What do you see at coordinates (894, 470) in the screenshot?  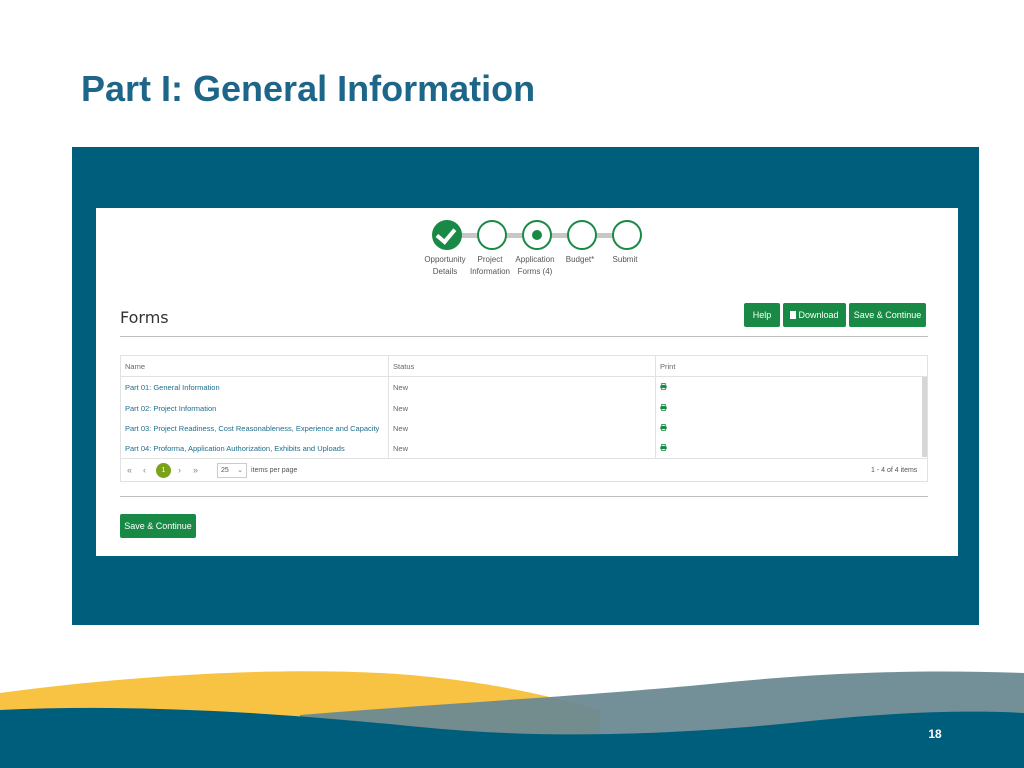 I see `pager-summary: 1 - 4 of 4 items` at bounding box center [894, 470].